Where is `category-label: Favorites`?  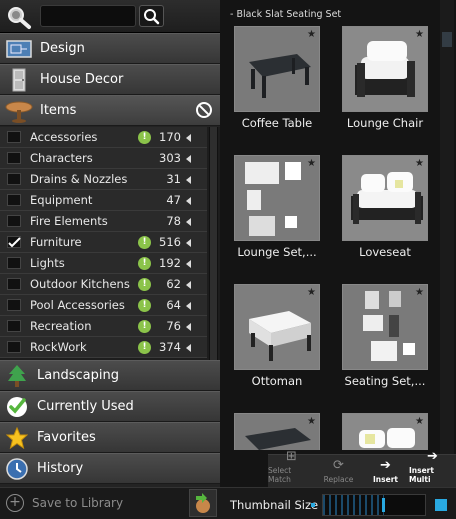
category-label: Favorites is located at coordinates (66, 437).